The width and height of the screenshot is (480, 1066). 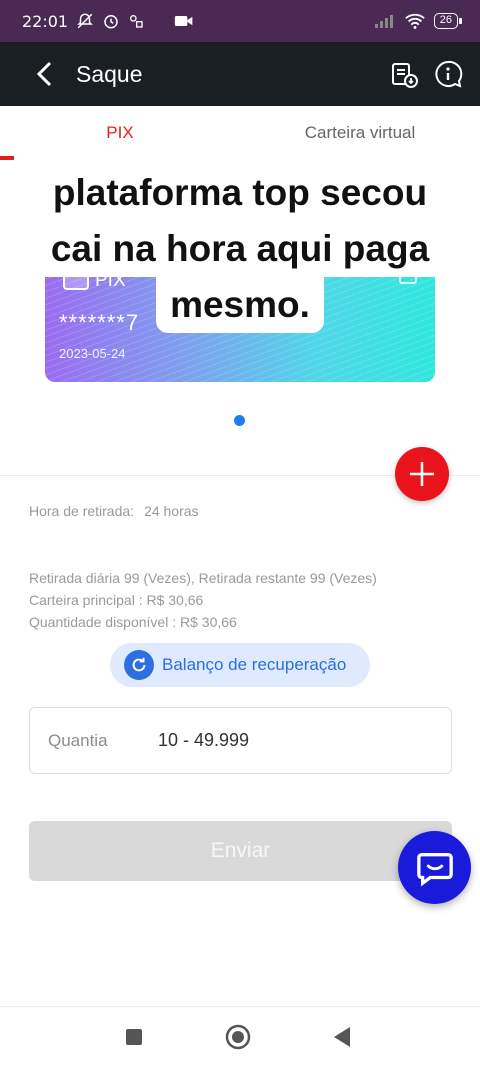 I want to click on tab-bar: PIX Carteira virtual, so click(x=240, y=133).